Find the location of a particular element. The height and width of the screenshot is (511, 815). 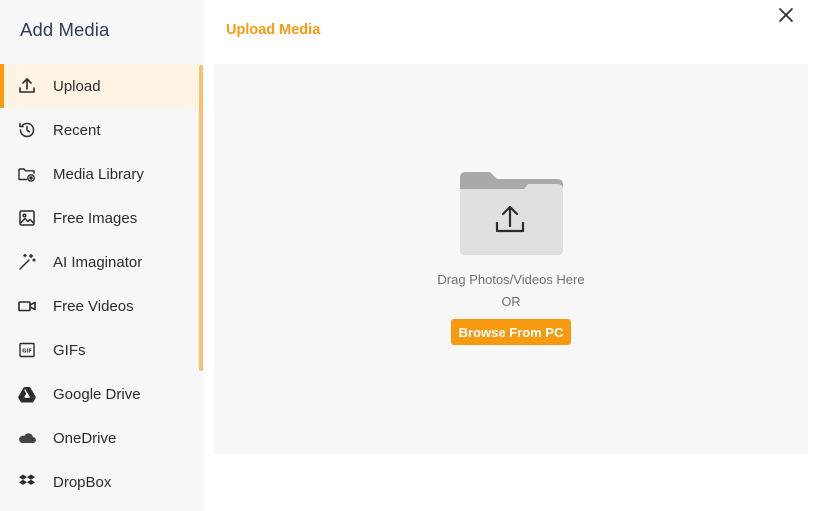

drag-hint-text: Drag Photos/Videos Here is located at coordinates (511, 279).